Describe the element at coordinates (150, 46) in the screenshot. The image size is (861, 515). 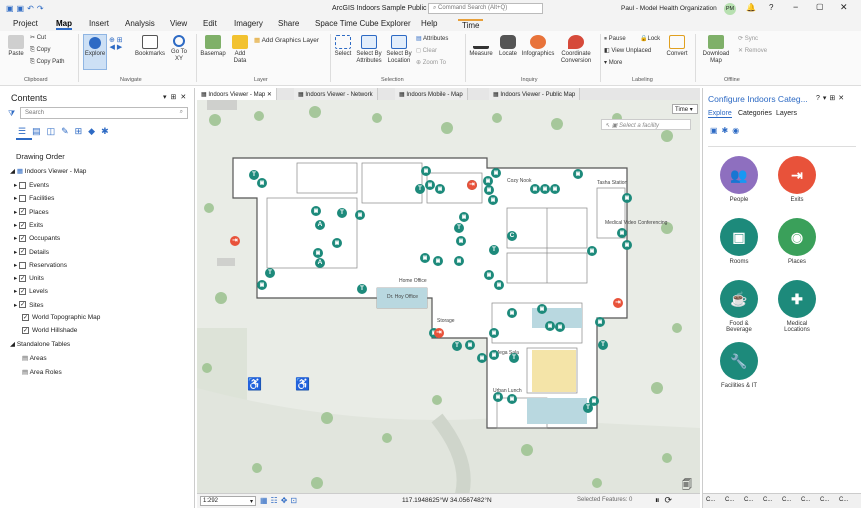
I see `bookmarks-button: Bookmarks` at that location.